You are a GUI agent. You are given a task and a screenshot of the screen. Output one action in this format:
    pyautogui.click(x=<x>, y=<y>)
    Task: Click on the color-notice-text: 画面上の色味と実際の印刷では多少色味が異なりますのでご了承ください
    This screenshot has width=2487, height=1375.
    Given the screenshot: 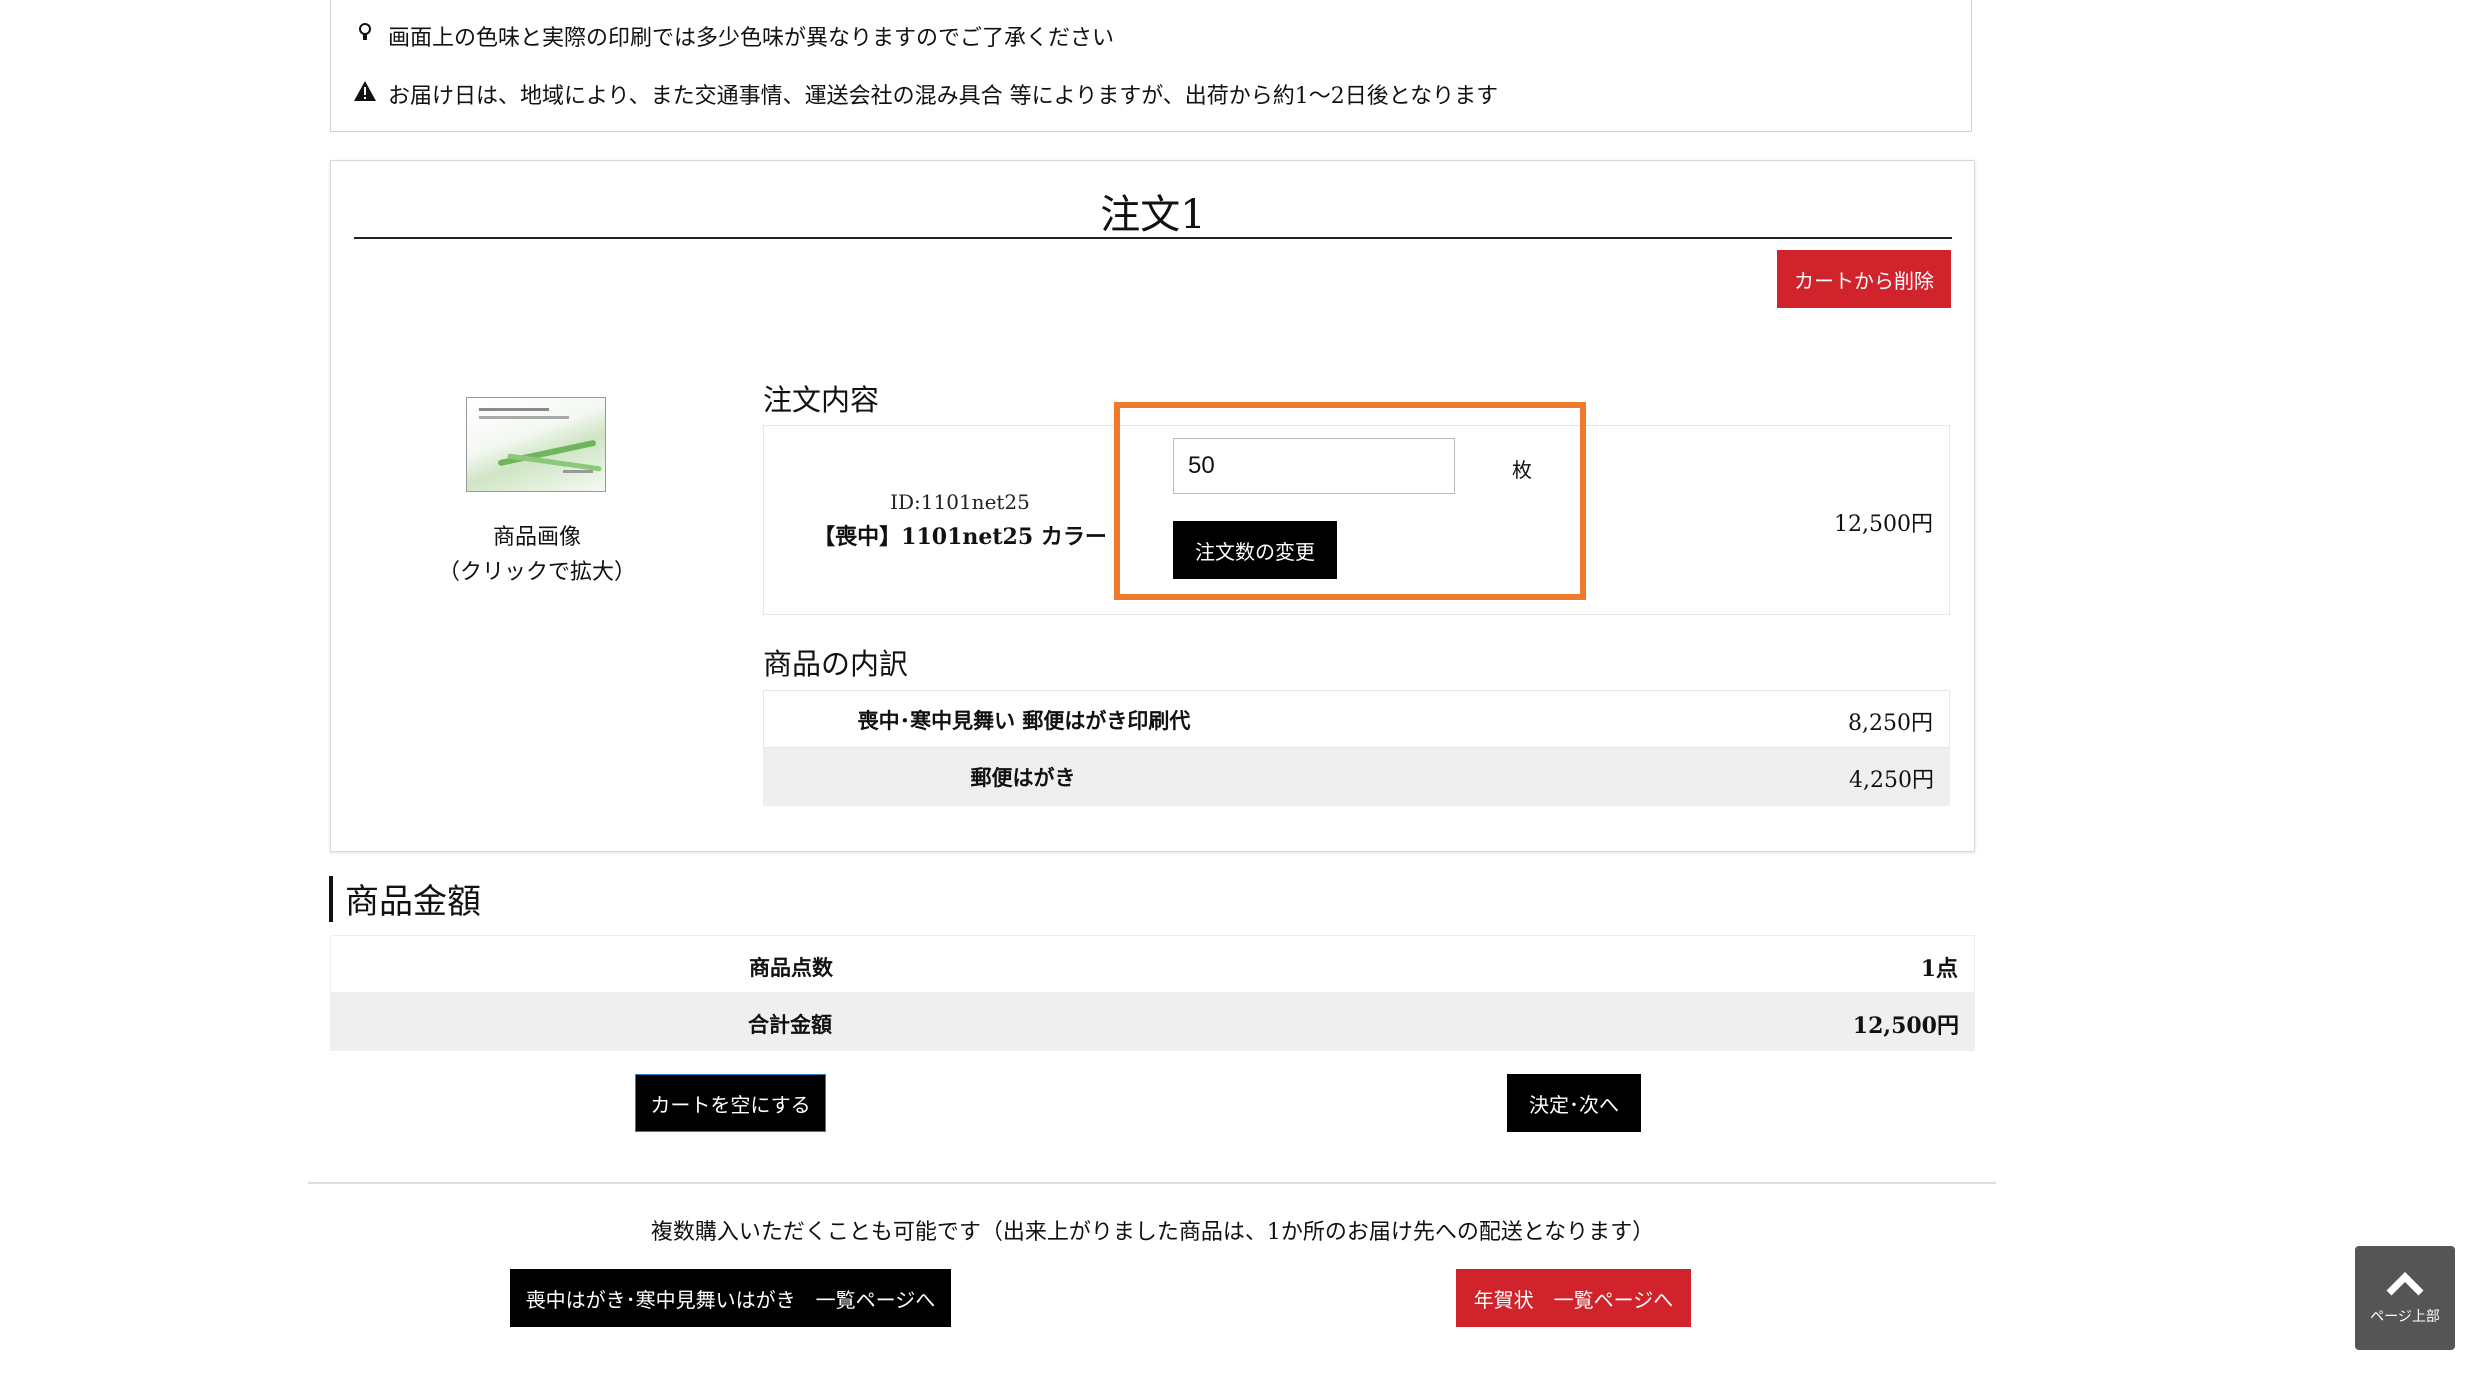 What is the action you would take?
    pyautogui.click(x=751, y=38)
    